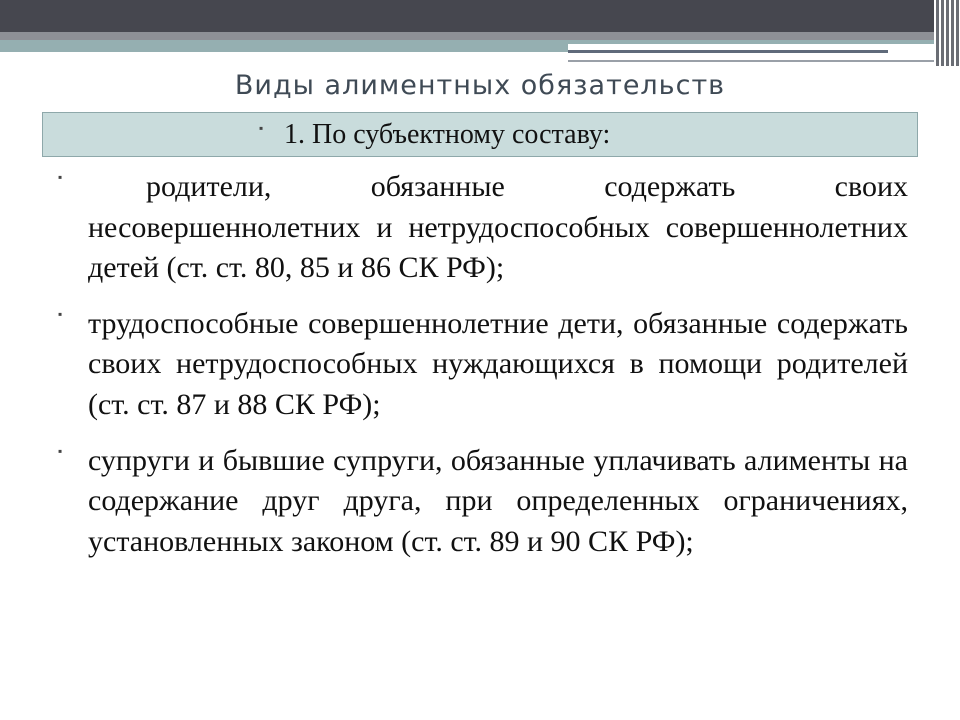  Describe the element at coordinates (480, 36) in the screenshot. I see `header-band-grey` at that location.